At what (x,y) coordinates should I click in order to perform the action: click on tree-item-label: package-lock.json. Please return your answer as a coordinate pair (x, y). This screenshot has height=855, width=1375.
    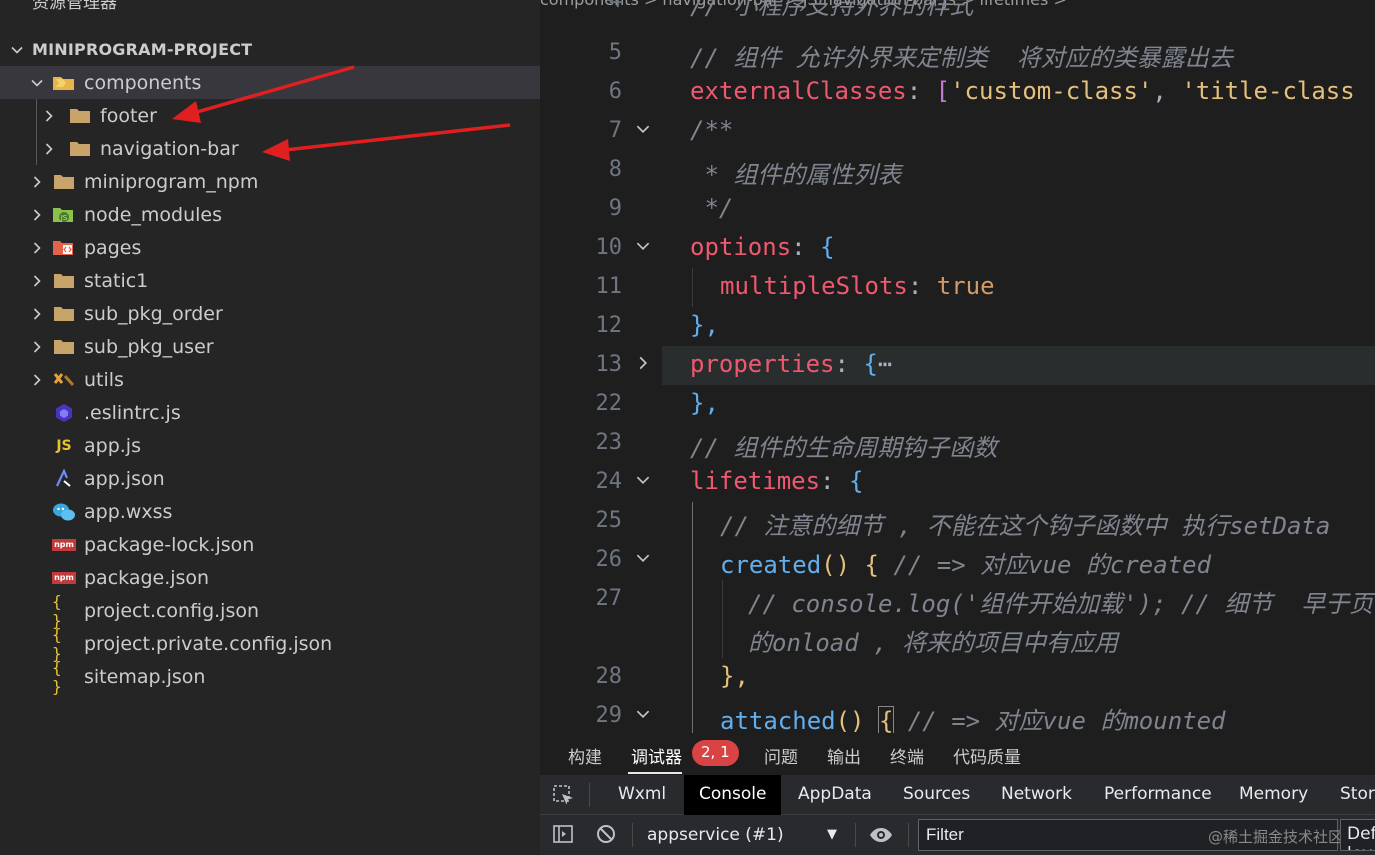
    Looking at the image, I should click on (169, 544).